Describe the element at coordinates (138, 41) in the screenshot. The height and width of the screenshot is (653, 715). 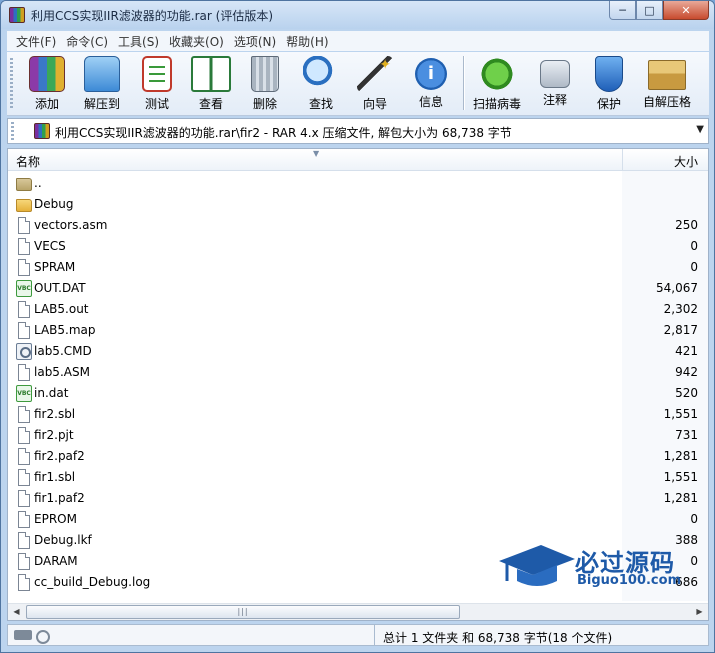
I see `menu-tools: 工具(S)` at that location.